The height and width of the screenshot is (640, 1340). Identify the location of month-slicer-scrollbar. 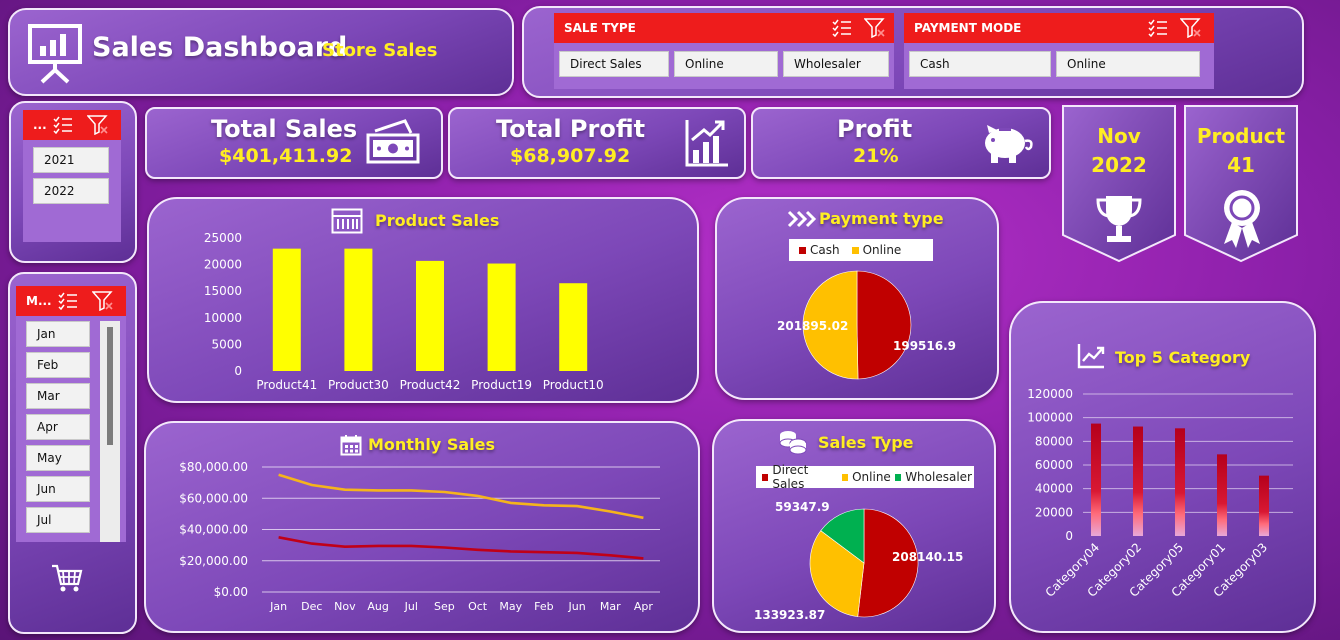
(110, 431).